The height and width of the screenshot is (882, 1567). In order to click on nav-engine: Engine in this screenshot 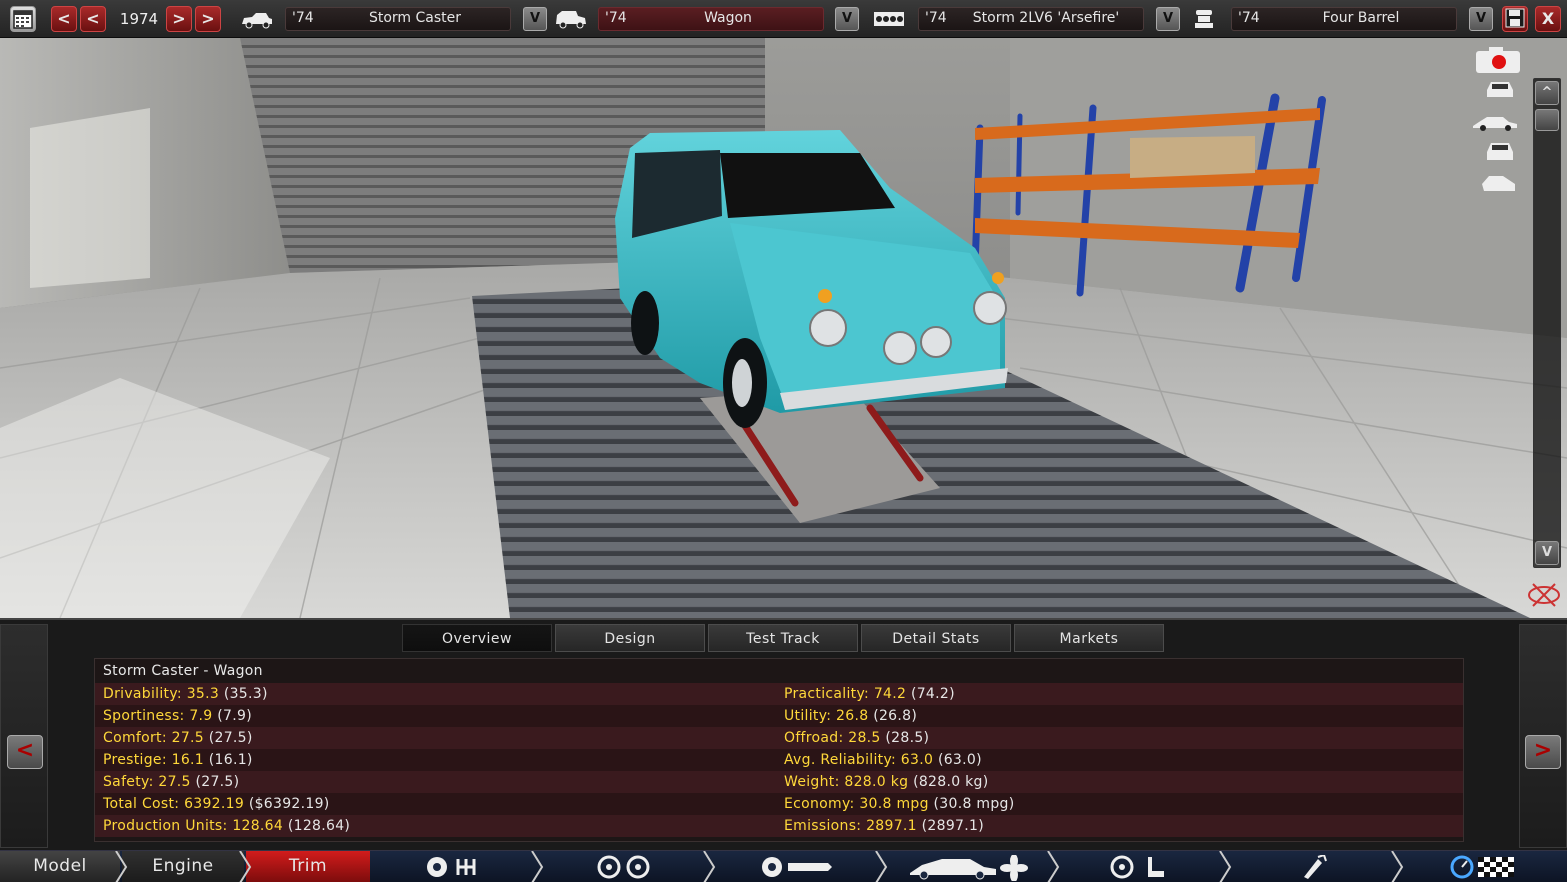, I will do `click(183, 866)`.